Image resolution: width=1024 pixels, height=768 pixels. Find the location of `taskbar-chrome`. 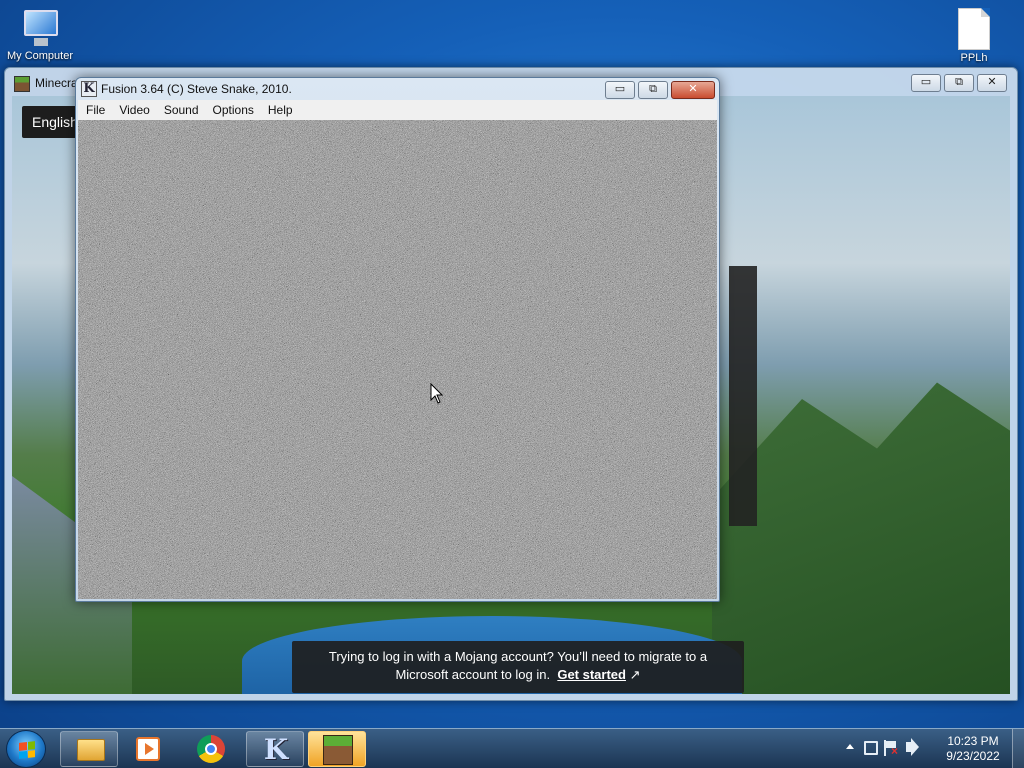

taskbar-chrome is located at coordinates (211, 749).